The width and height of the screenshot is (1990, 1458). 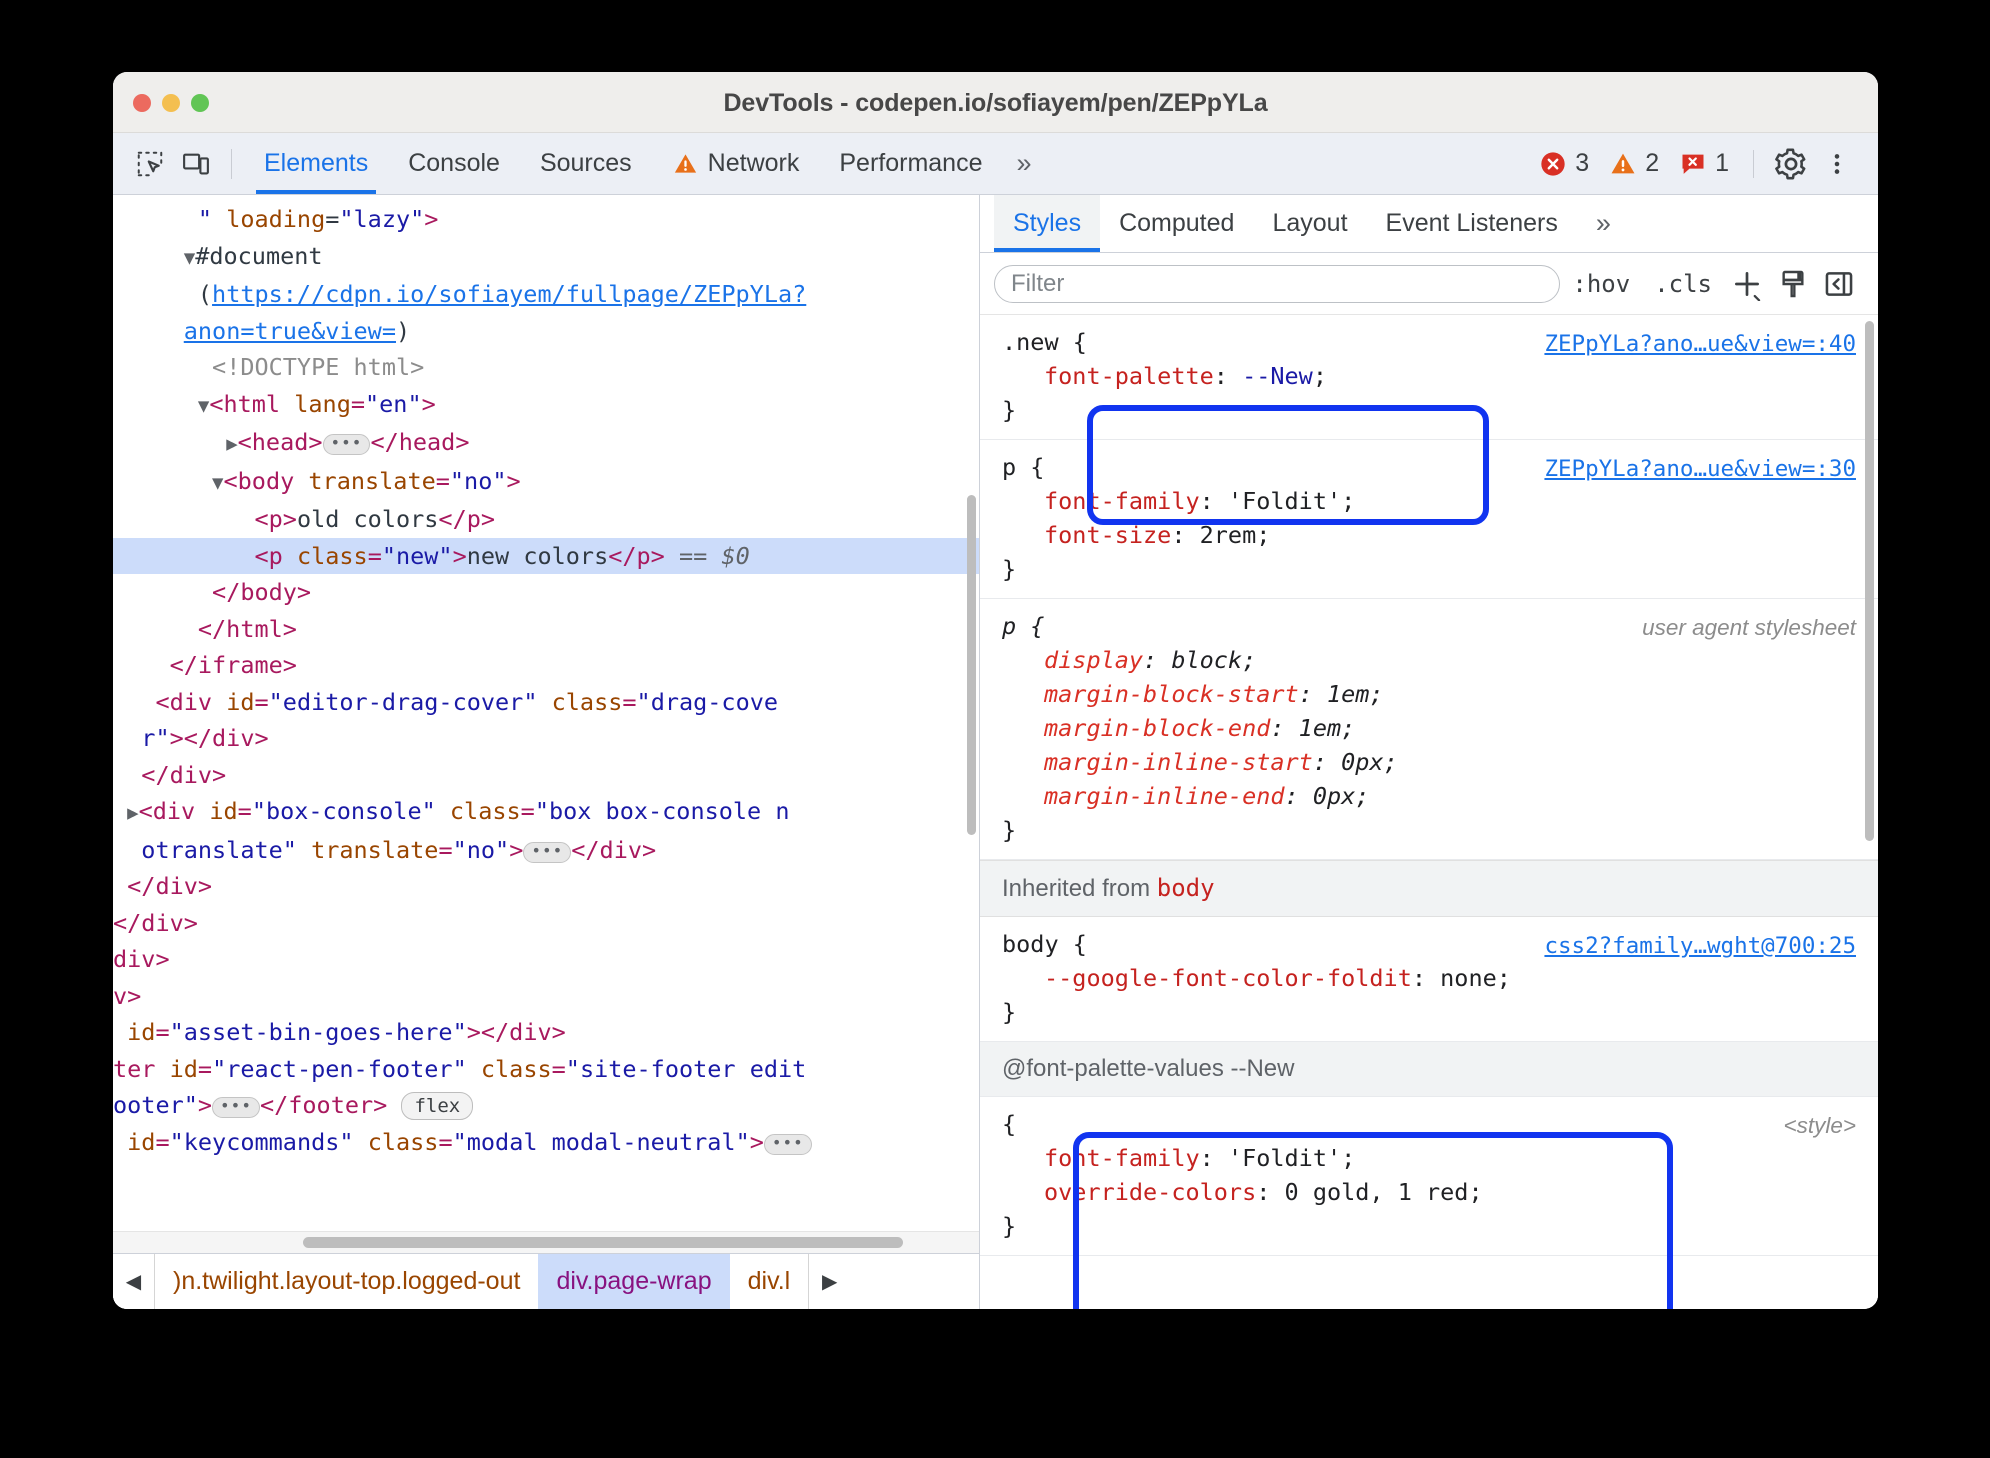 What do you see at coordinates (1793, 284) in the screenshot?
I see `copy-styles-button` at bounding box center [1793, 284].